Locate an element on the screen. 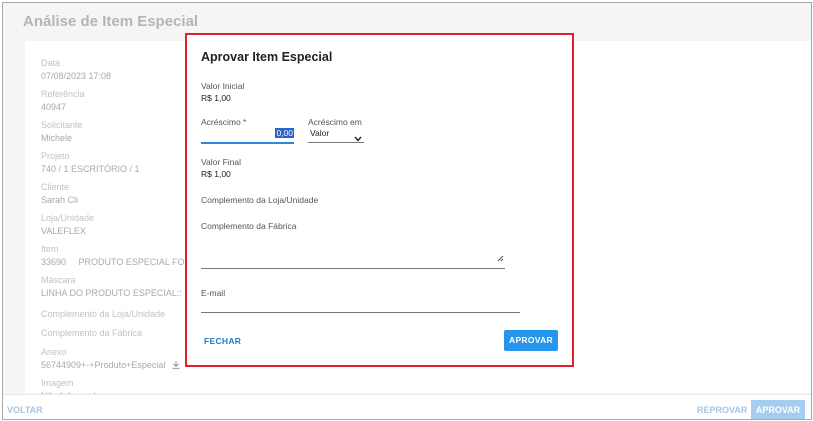  download-icon is located at coordinates (176, 366).